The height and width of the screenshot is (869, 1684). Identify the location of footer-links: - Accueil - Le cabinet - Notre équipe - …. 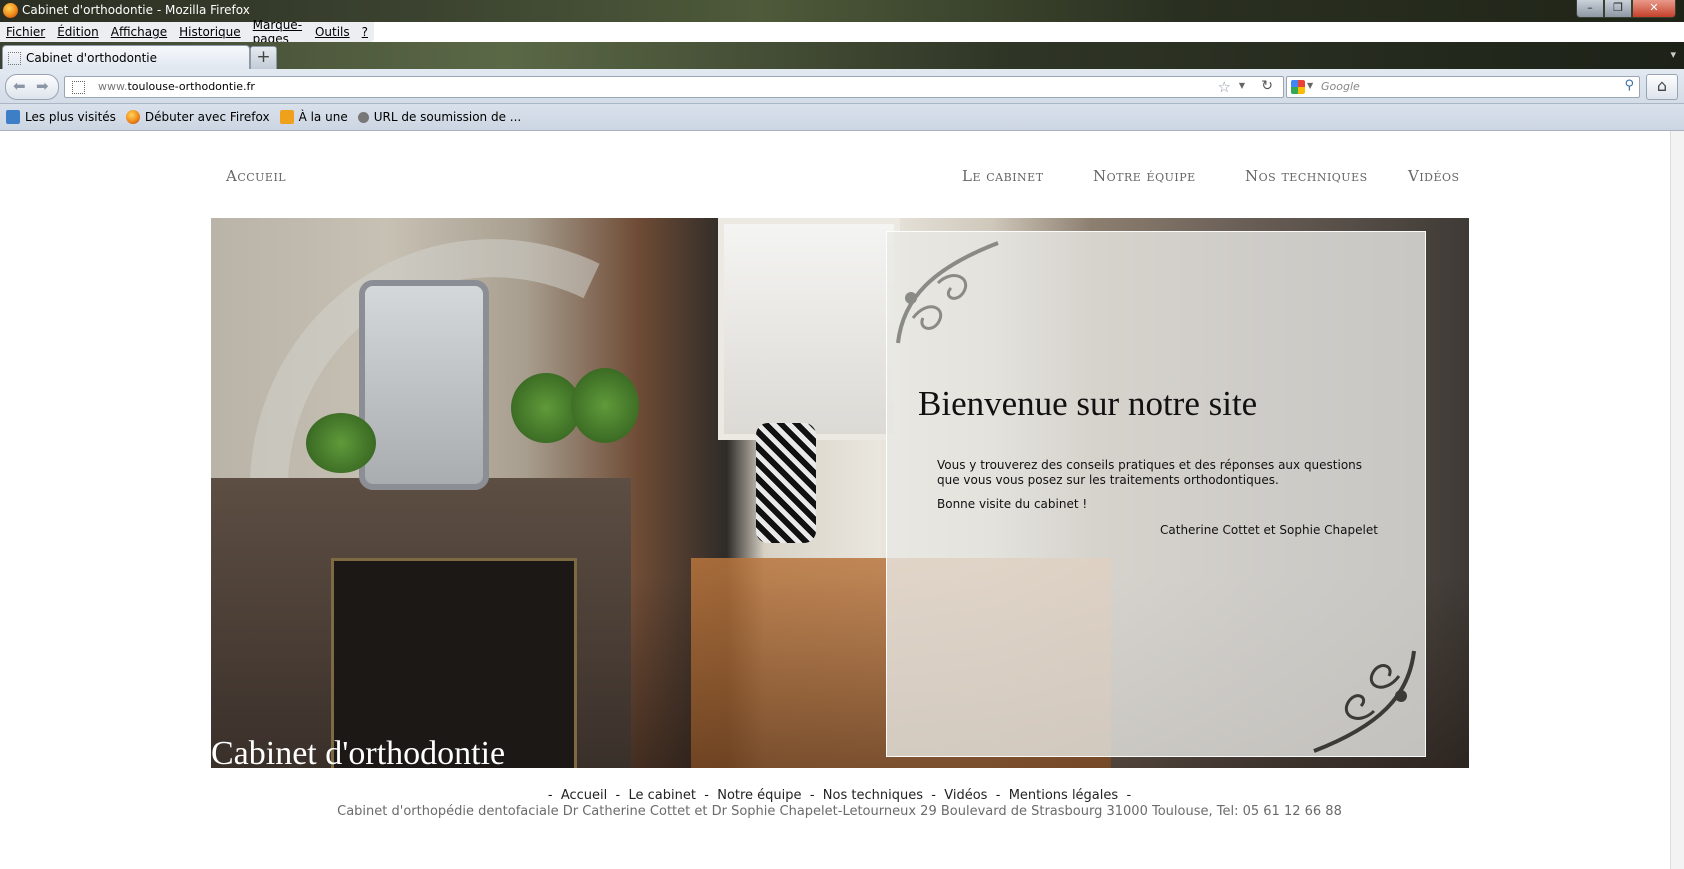
(839, 795).